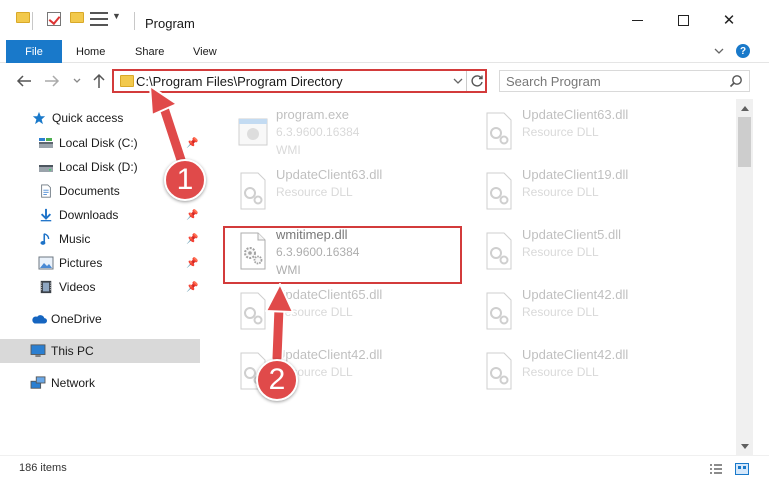 The height and width of the screenshot is (494, 769). What do you see at coordinates (346, 311) in the screenshot?
I see `list-item: UpdateClient65.dll Resource DLL` at bounding box center [346, 311].